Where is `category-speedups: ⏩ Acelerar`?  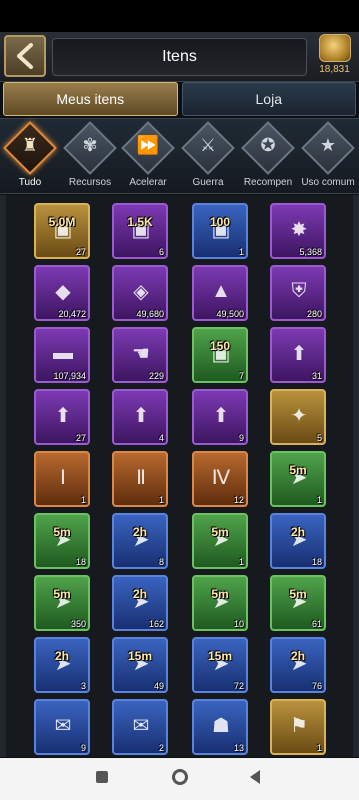
category-speedups: ⏩ Acelerar is located at coordinates (148, 158).